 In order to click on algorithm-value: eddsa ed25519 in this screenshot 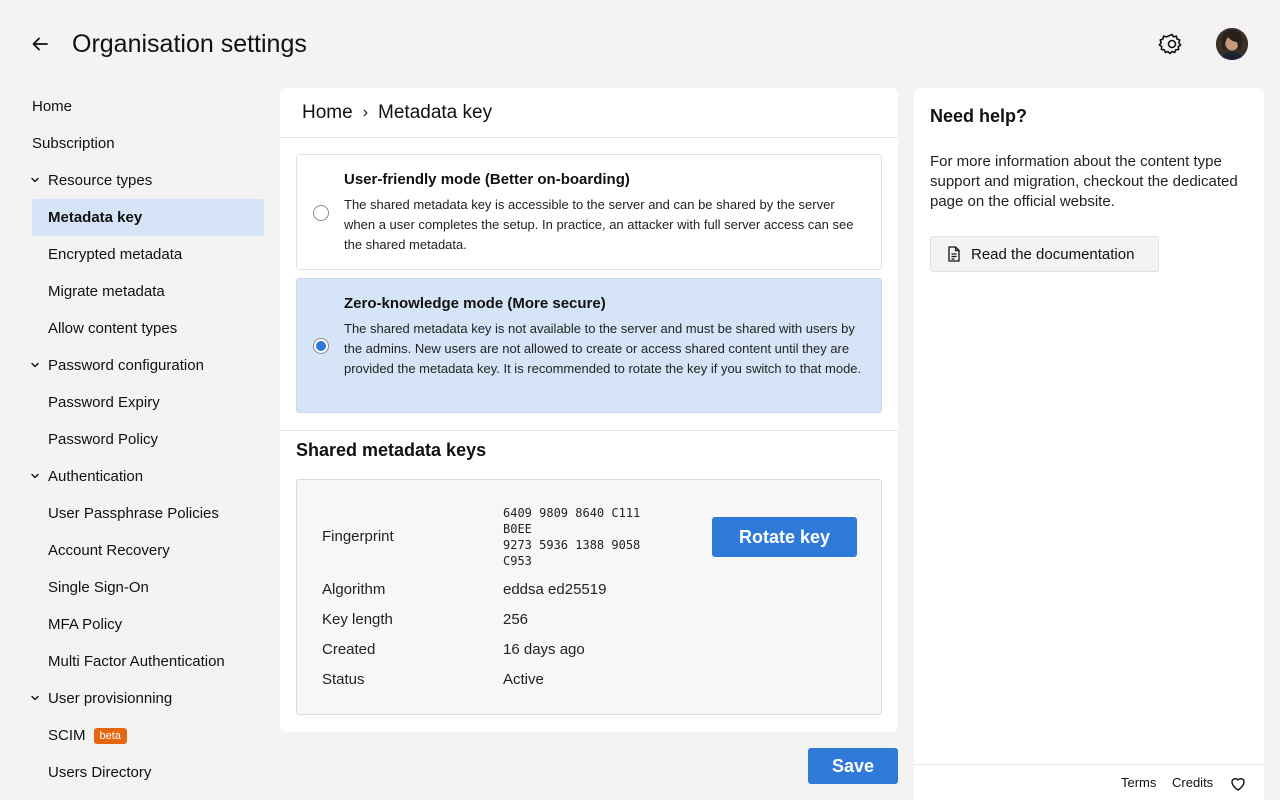, I will do `click(555, 589)`.